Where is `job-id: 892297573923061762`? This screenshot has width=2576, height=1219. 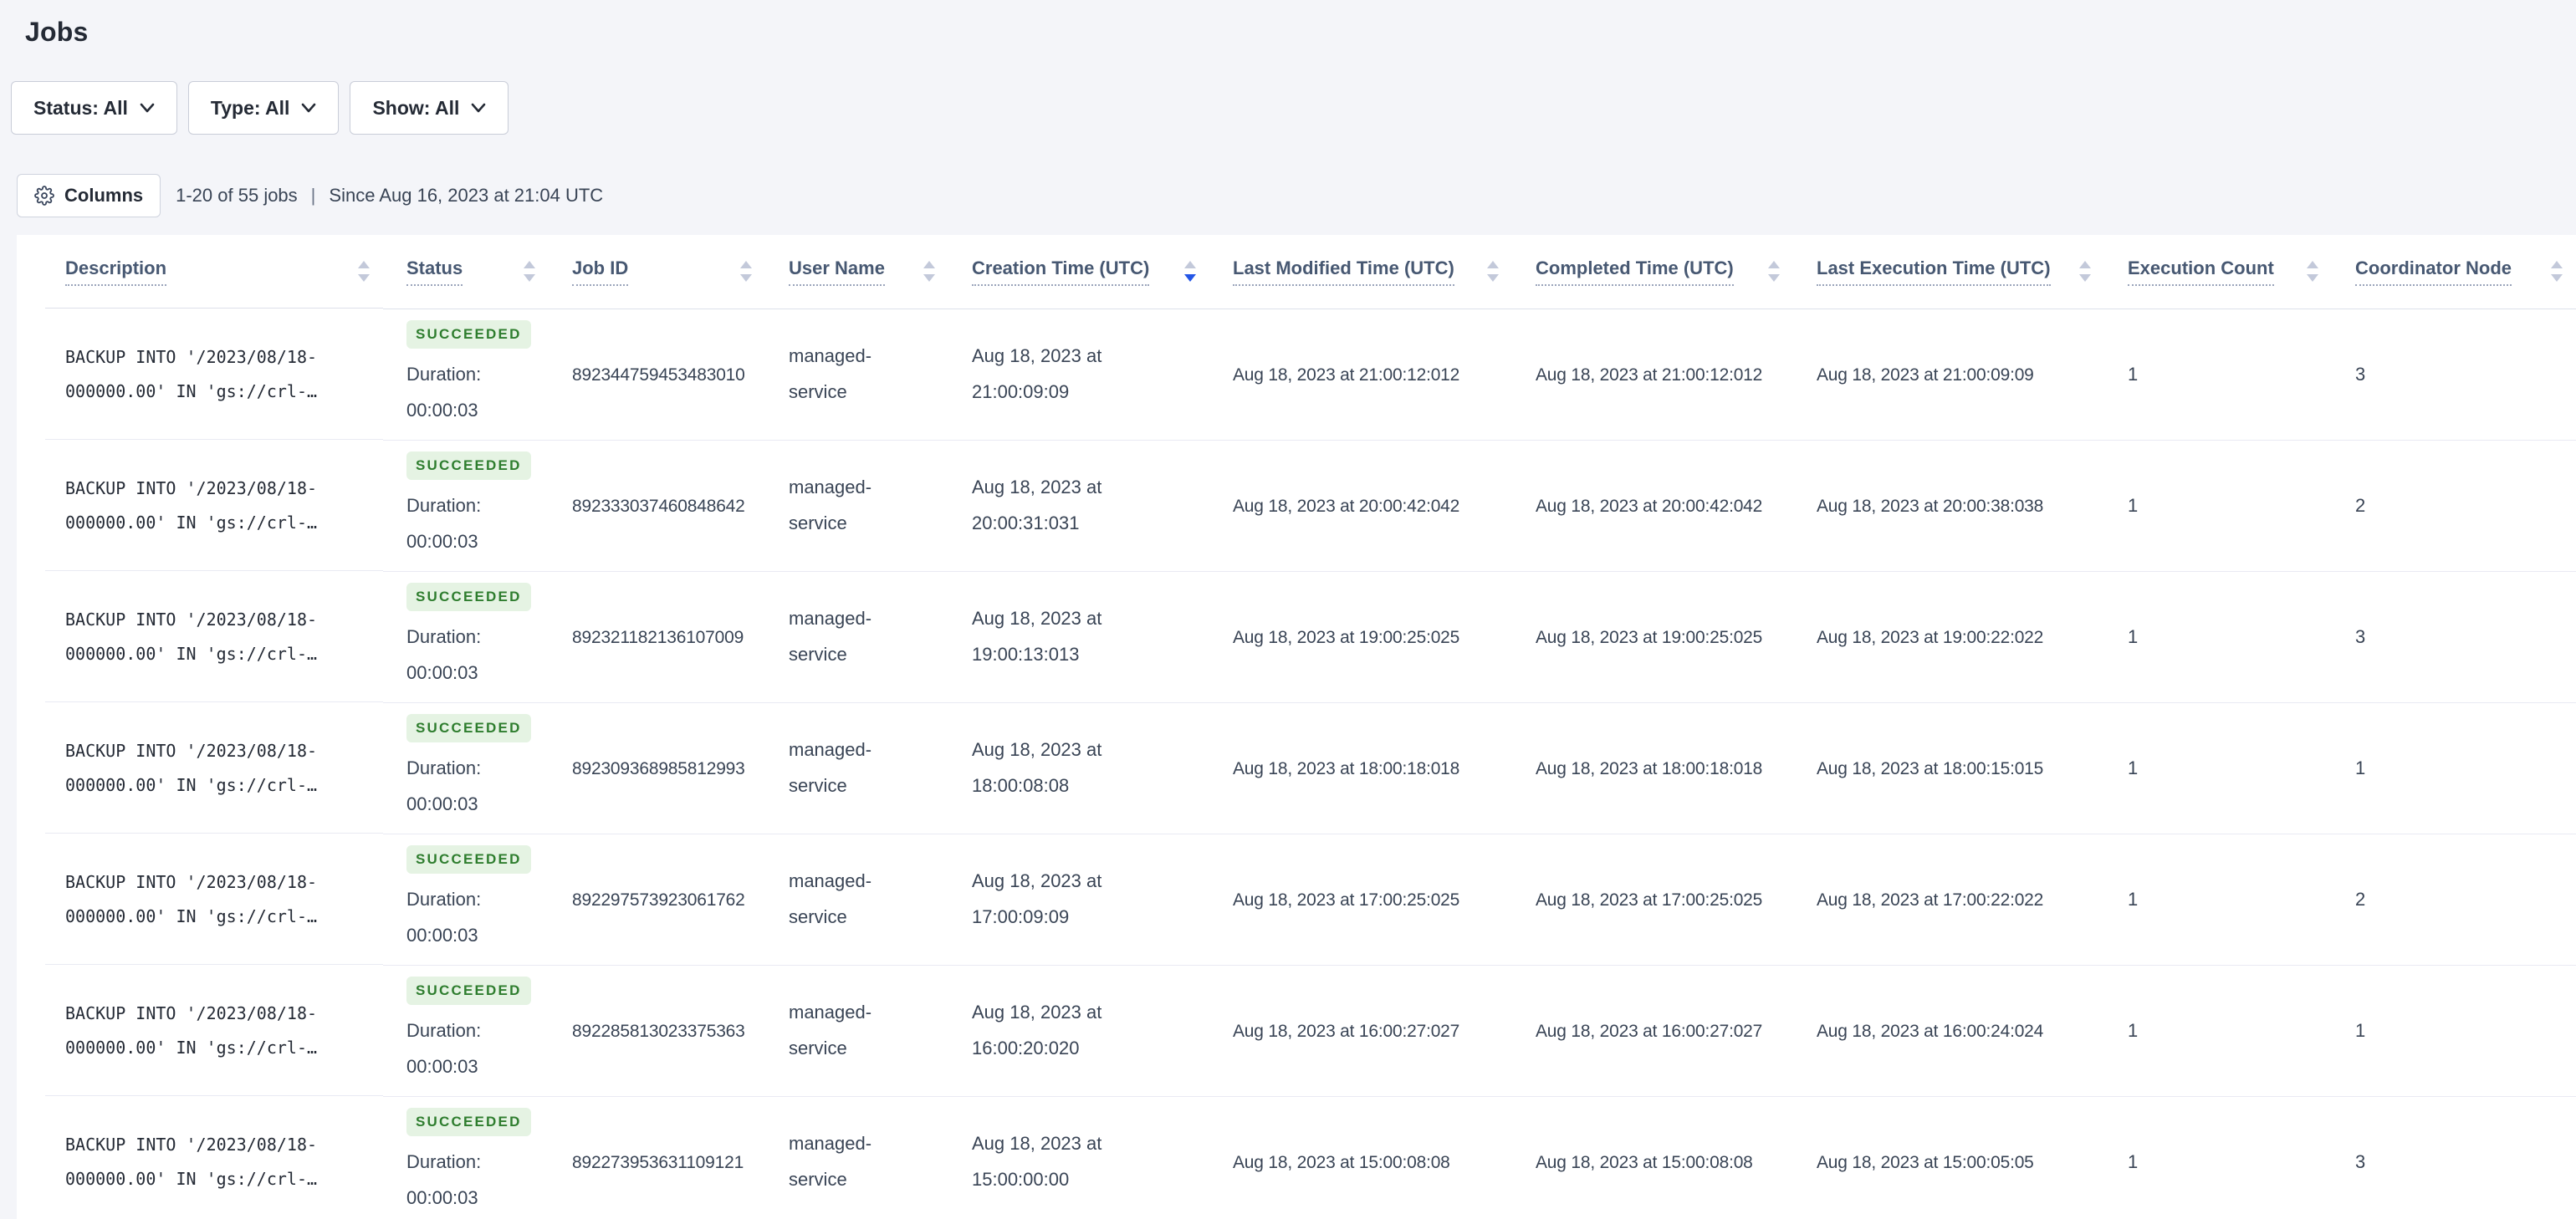
job-id: 892297573923061762 is located at coordinates (658, 900).